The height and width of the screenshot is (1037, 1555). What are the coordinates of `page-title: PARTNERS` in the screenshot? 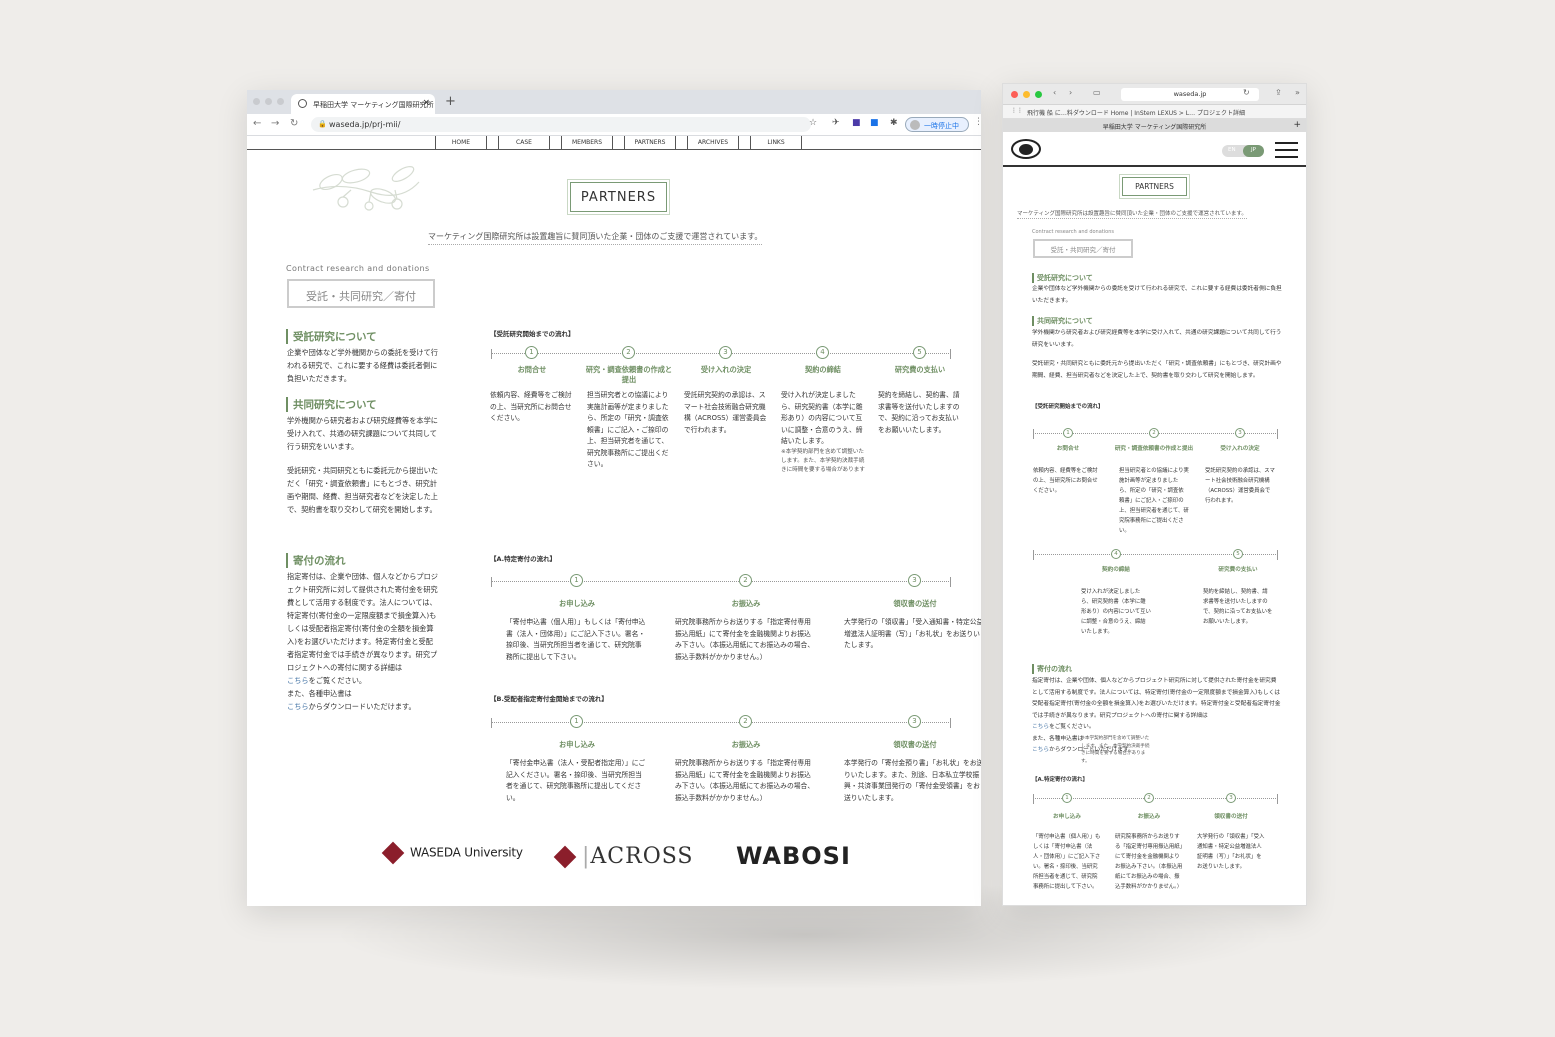 It's located at (618, 197).